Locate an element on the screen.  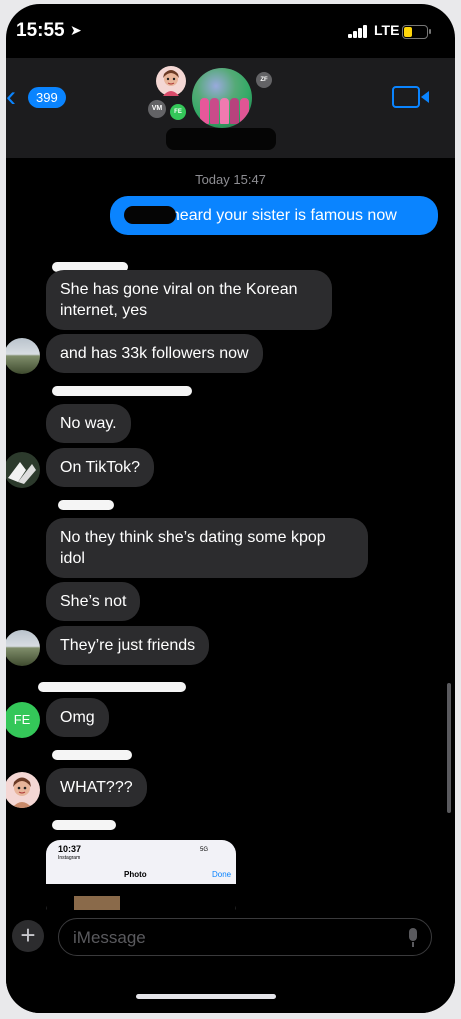
scroll-indicator is located at coordinates (449, 748).